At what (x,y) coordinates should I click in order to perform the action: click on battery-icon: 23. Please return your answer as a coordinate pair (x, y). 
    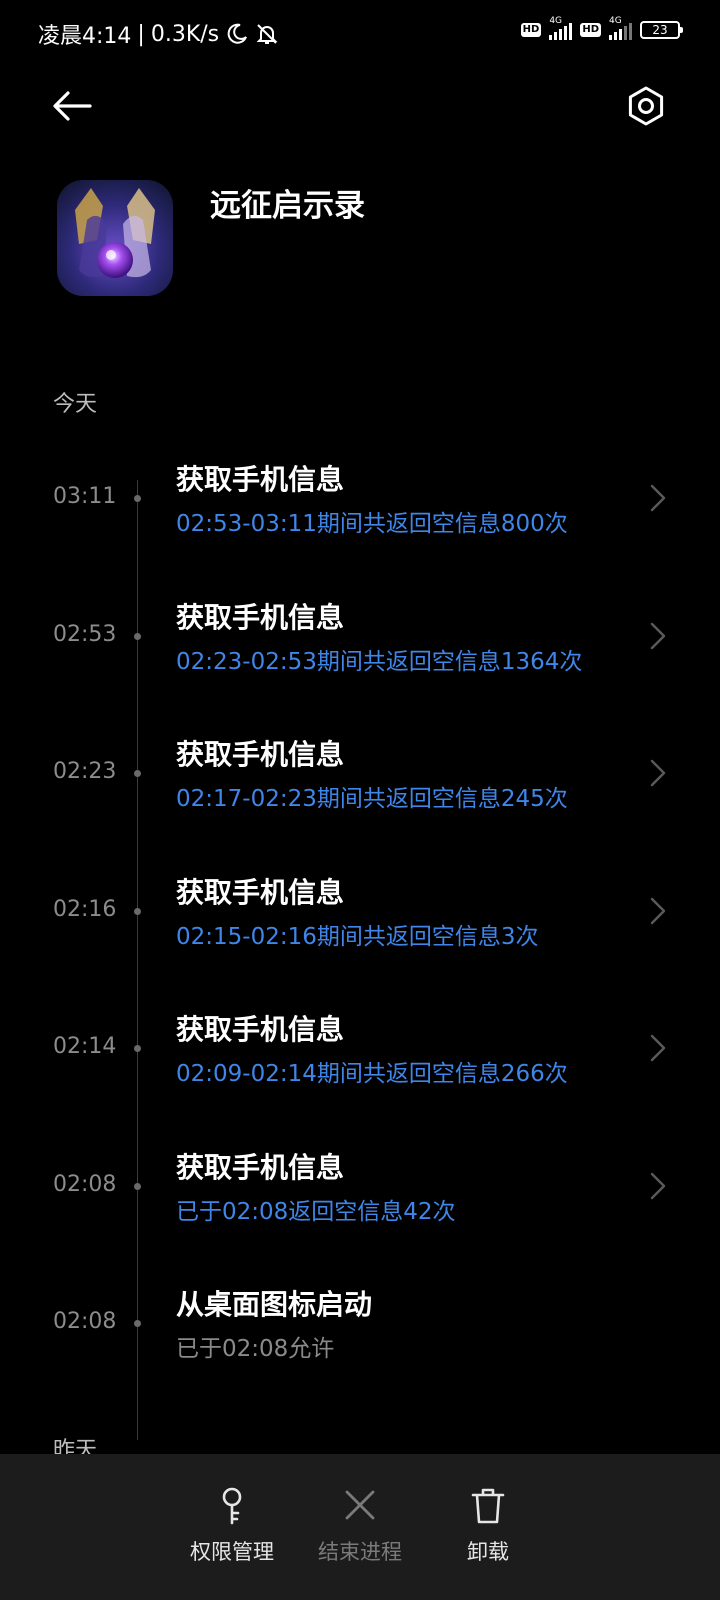
    Looking at the image, I should click on (661, 30).